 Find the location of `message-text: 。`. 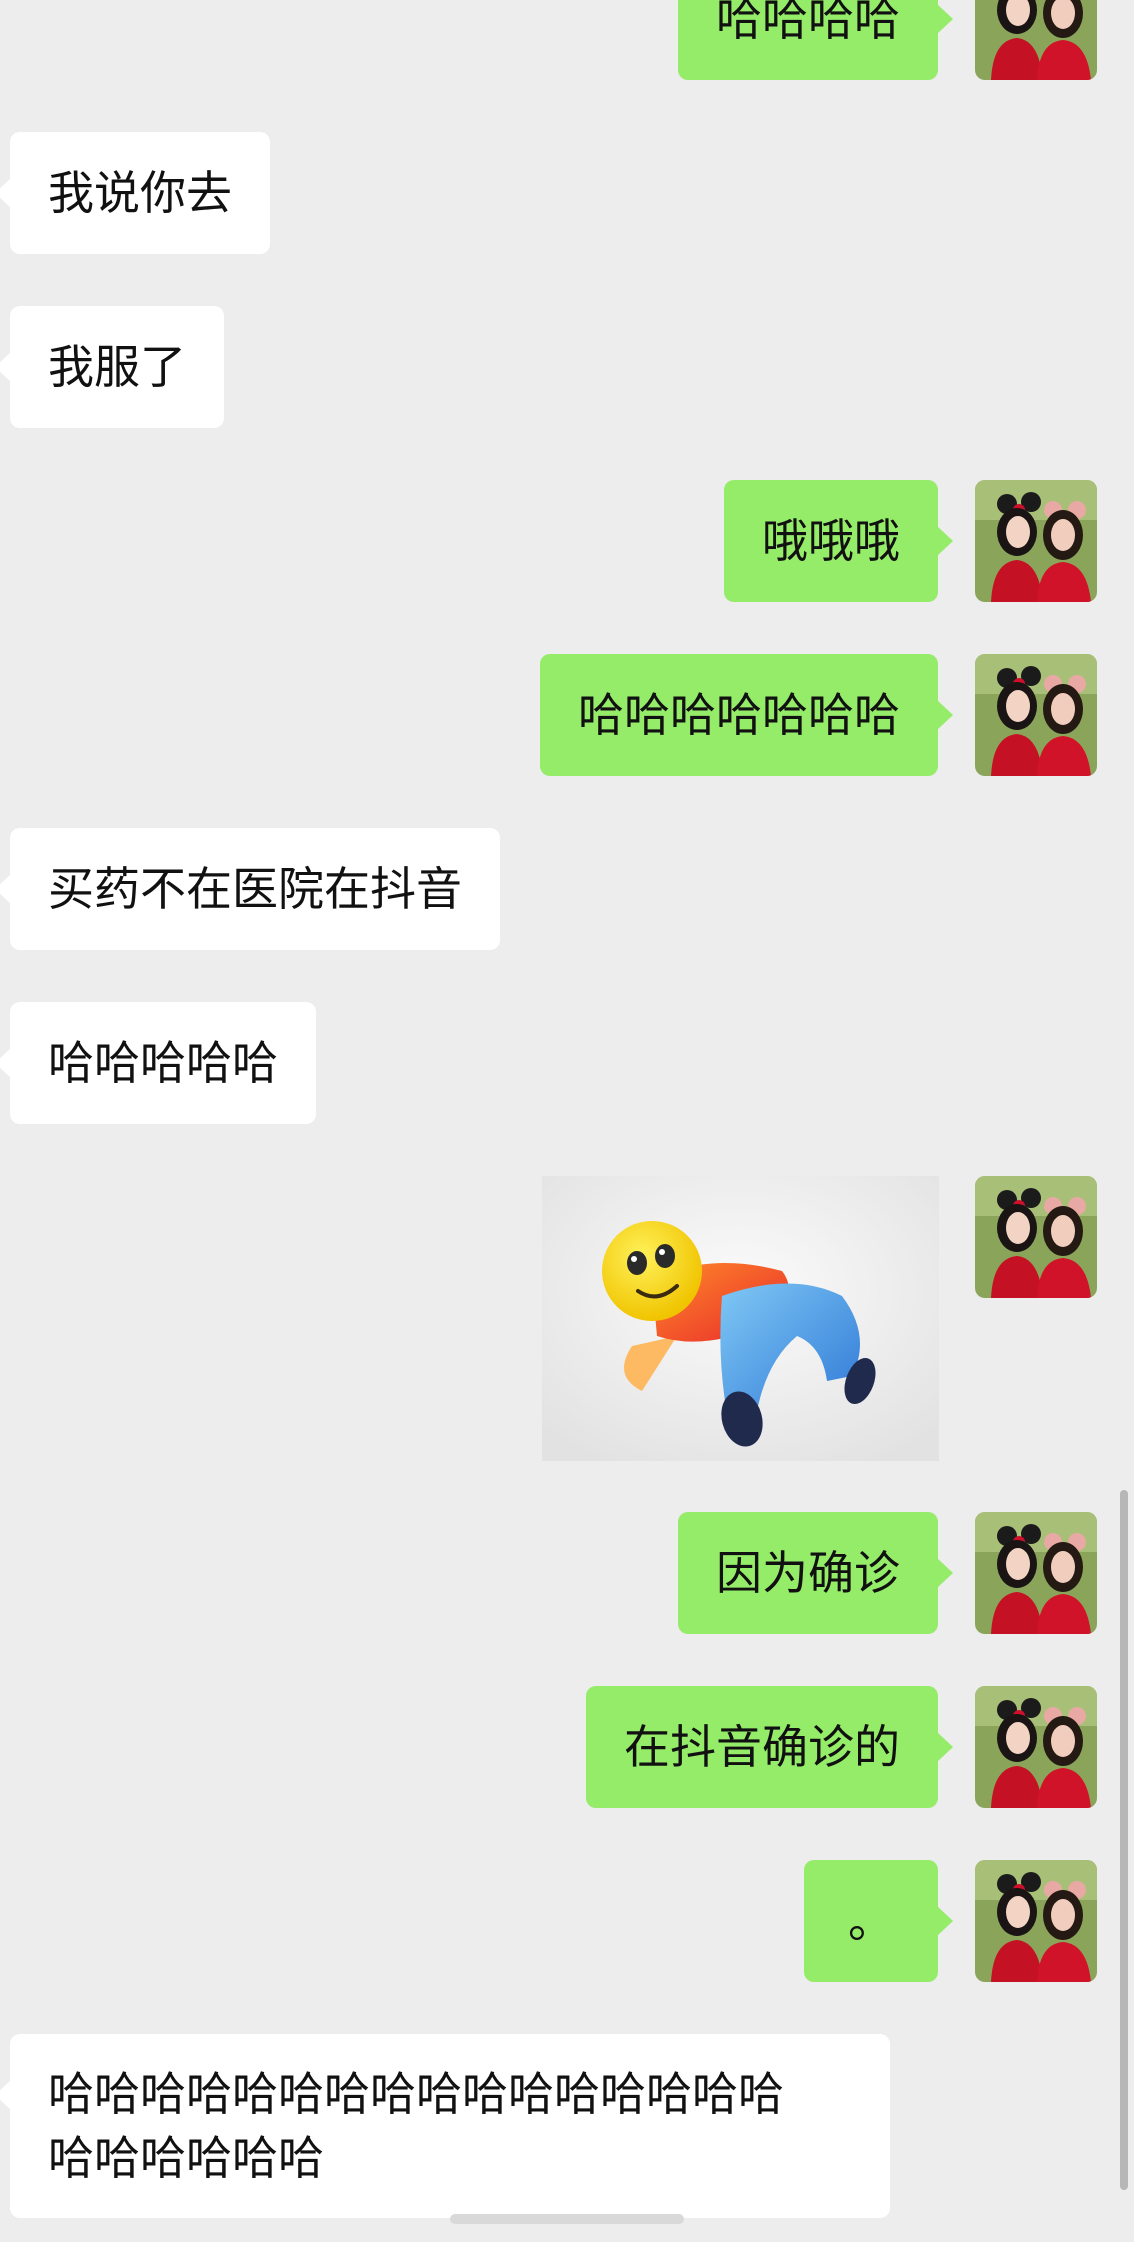

message-text: 。 is located at coordinates (871, 1921).